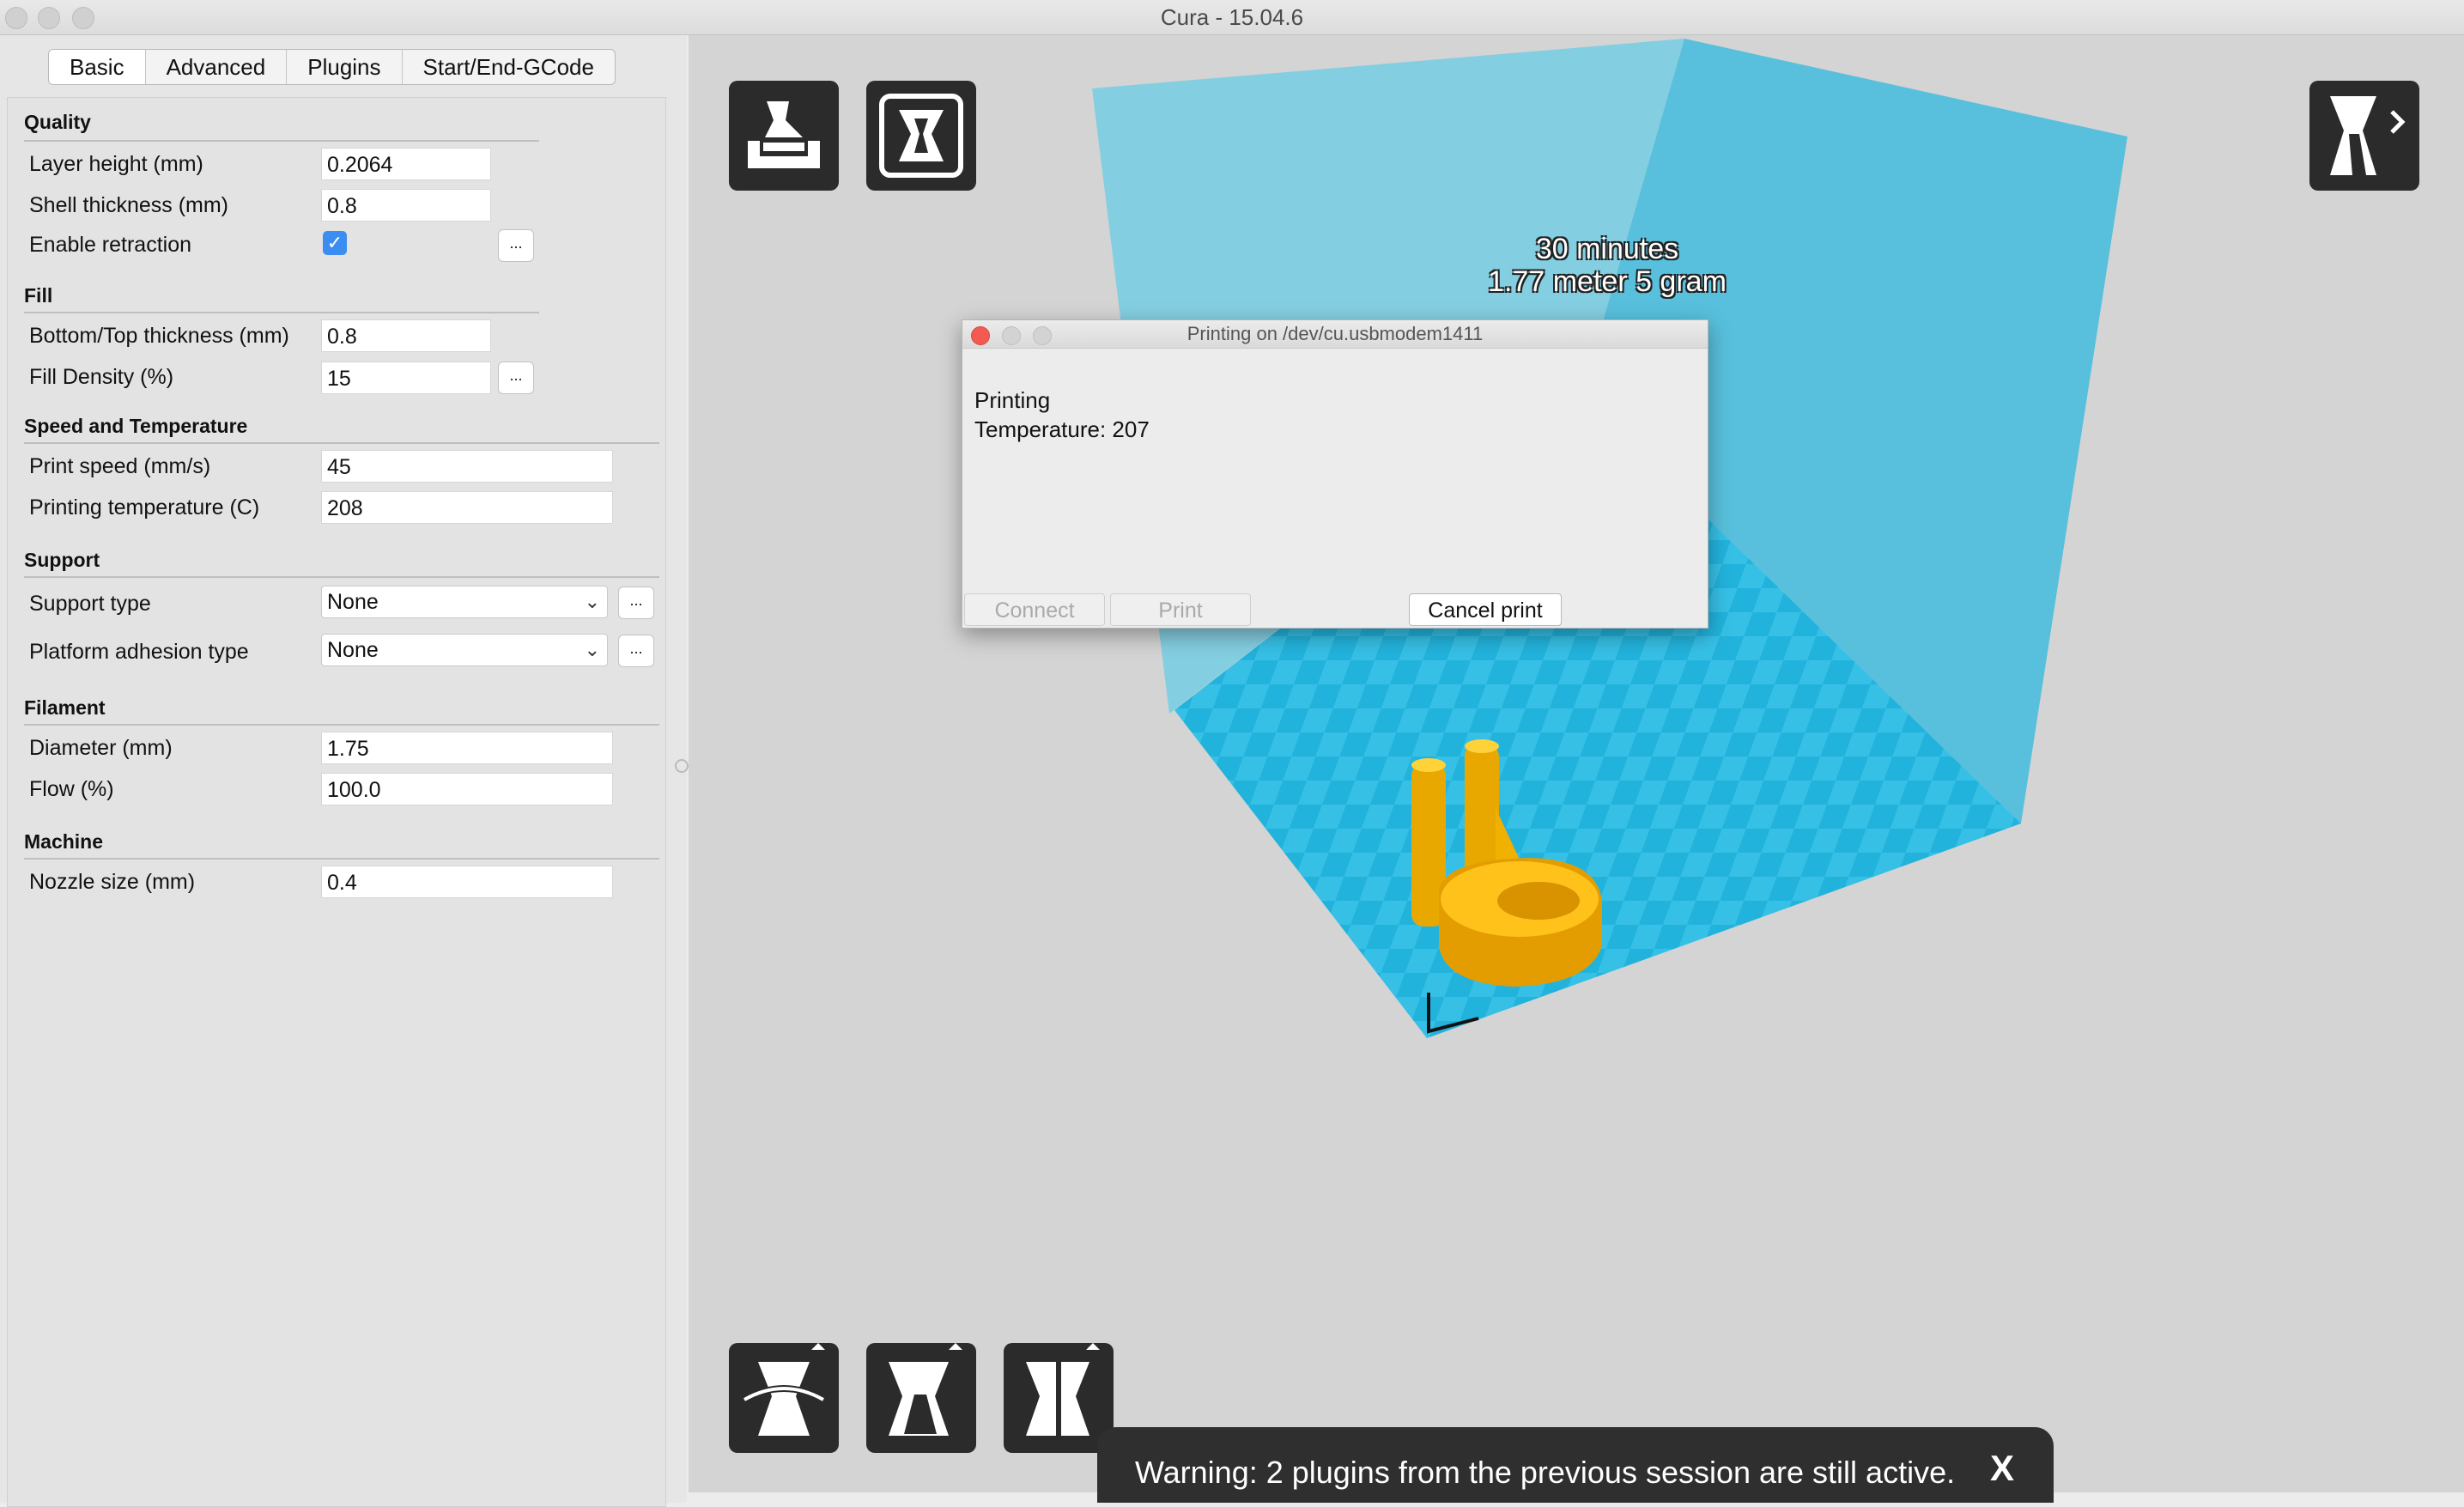  I want to click on shell-thickness-label: Shell thickness (mm), so click(128, 205).